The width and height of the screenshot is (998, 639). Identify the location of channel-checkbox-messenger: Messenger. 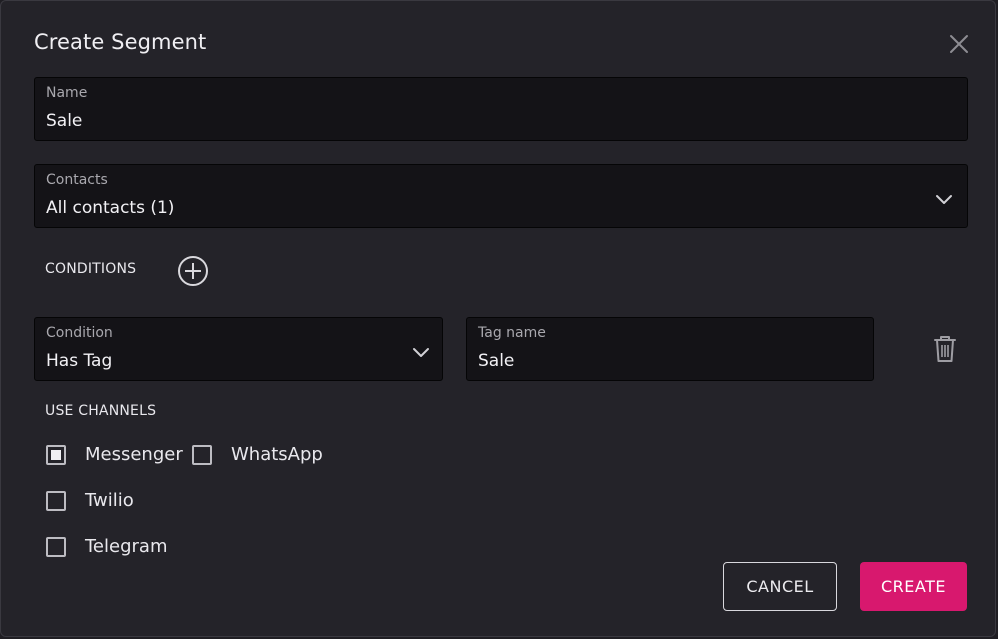
(114, 454).